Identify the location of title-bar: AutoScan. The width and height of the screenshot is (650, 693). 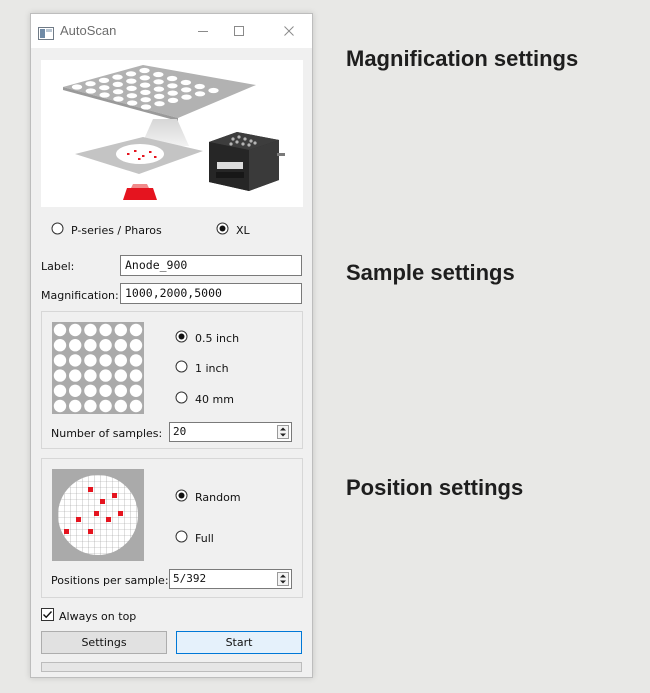
(171, 31).